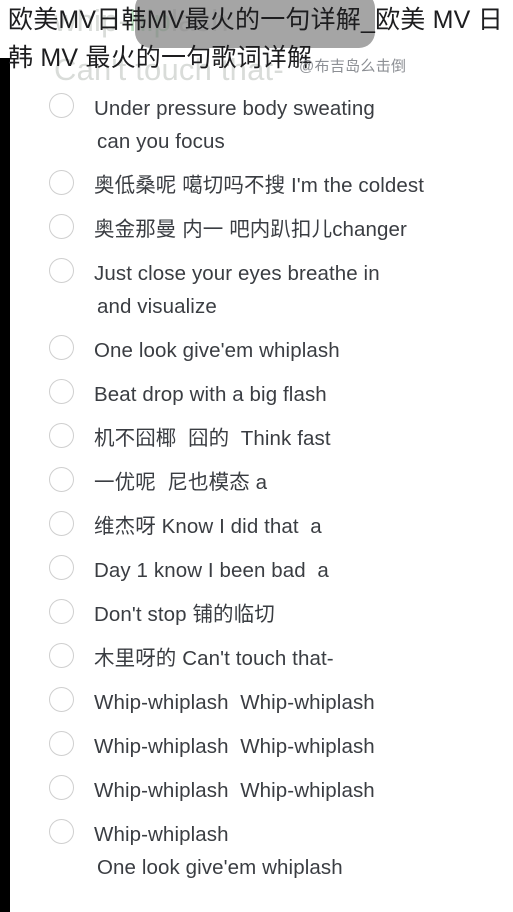 The width and height of the screenshot is (513, 912). Describe the element at coordinates (353, 66) in the screenshot. I see `watermark-credit: @布吉岛么击倒` at that location.